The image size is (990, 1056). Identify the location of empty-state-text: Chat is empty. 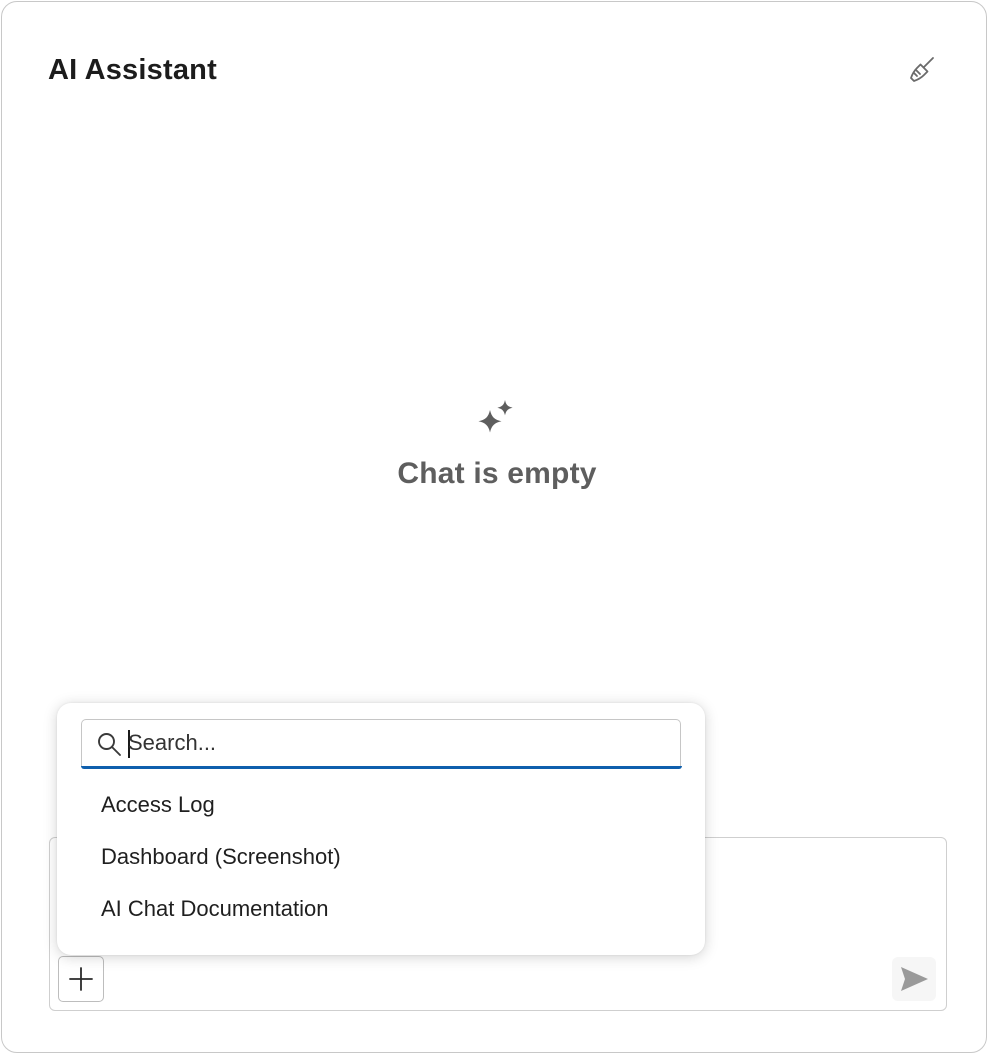
(497, 473).